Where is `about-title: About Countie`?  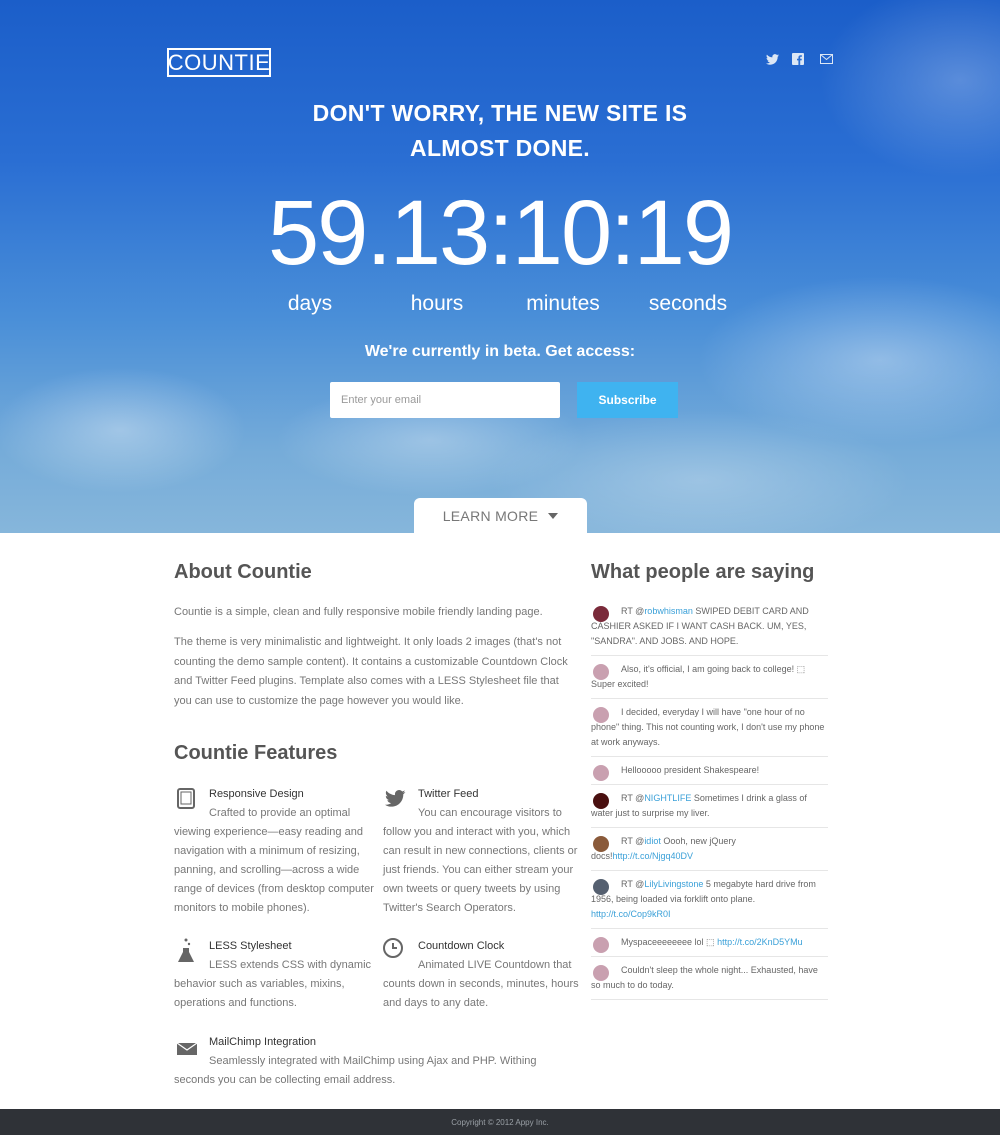
about-title: About Countie is located at coordinates (243, 572).